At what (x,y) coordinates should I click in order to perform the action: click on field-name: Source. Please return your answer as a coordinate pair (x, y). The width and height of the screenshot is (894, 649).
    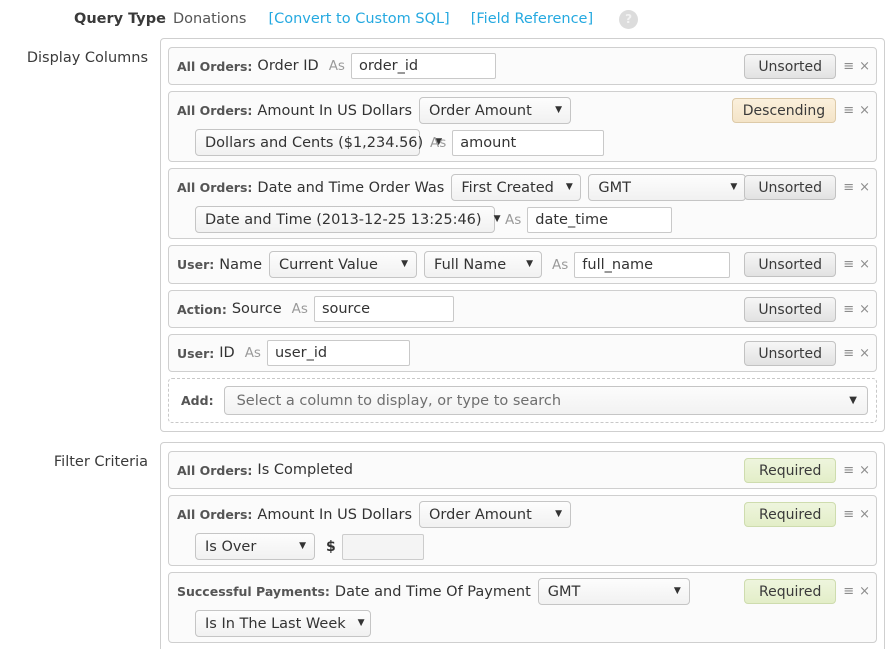
    Looking at the image, I should click on (256, 309).